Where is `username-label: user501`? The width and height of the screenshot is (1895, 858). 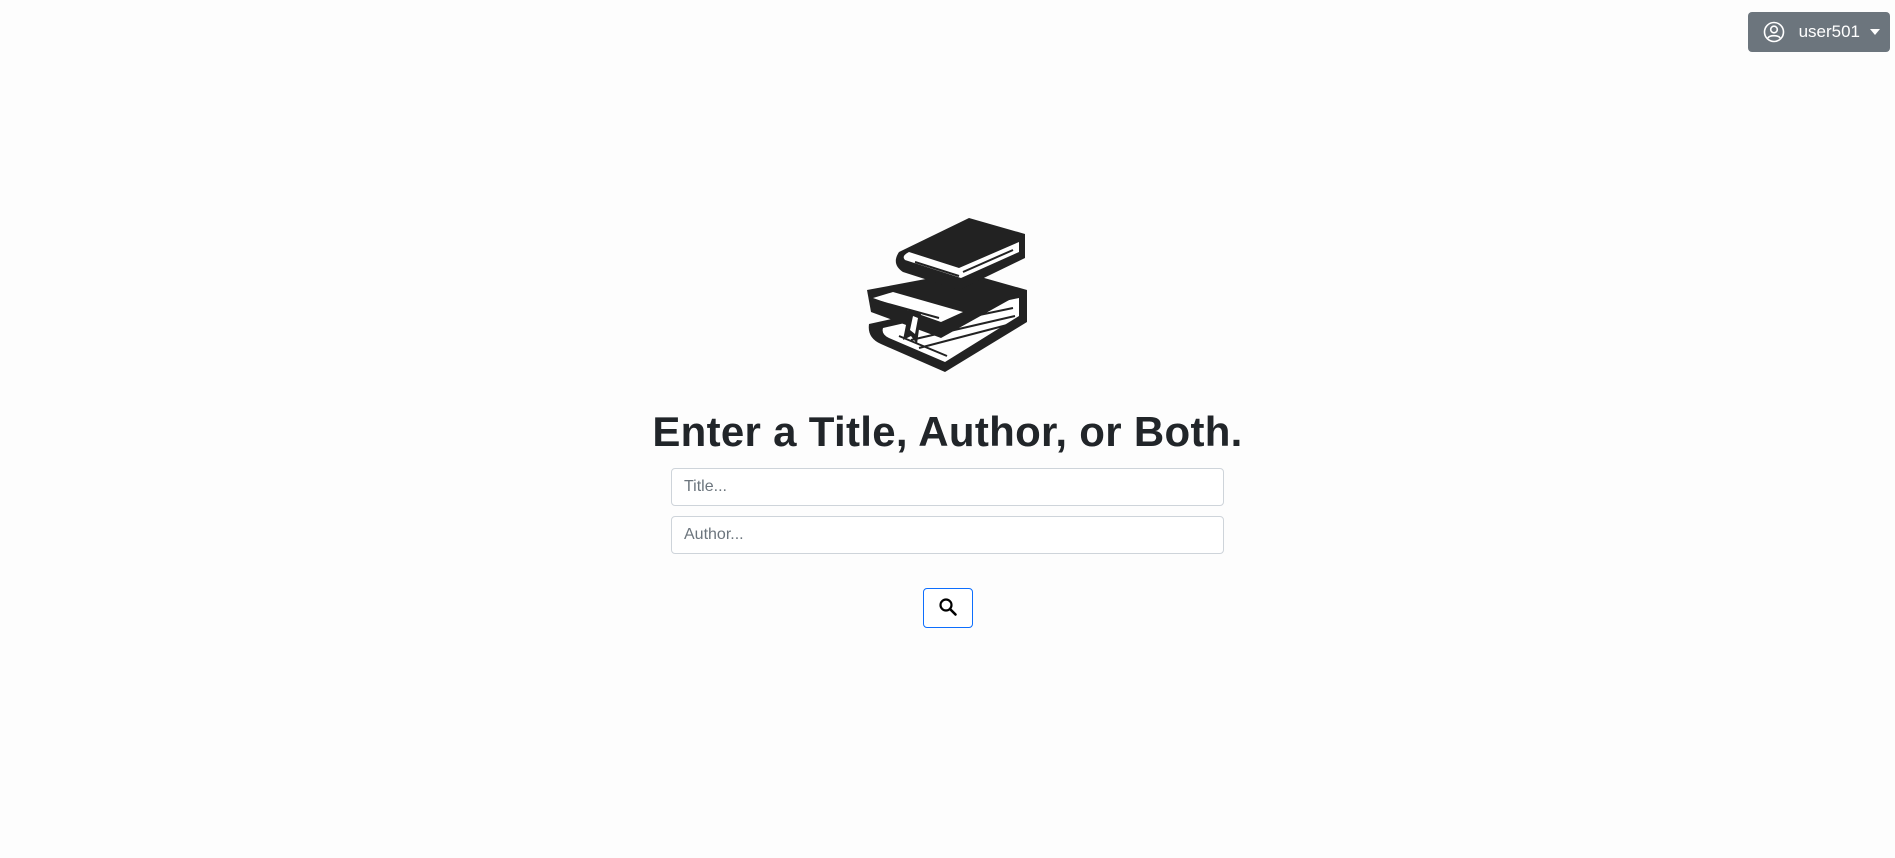 username-label: user501 is located at coordinates (1829, 31).